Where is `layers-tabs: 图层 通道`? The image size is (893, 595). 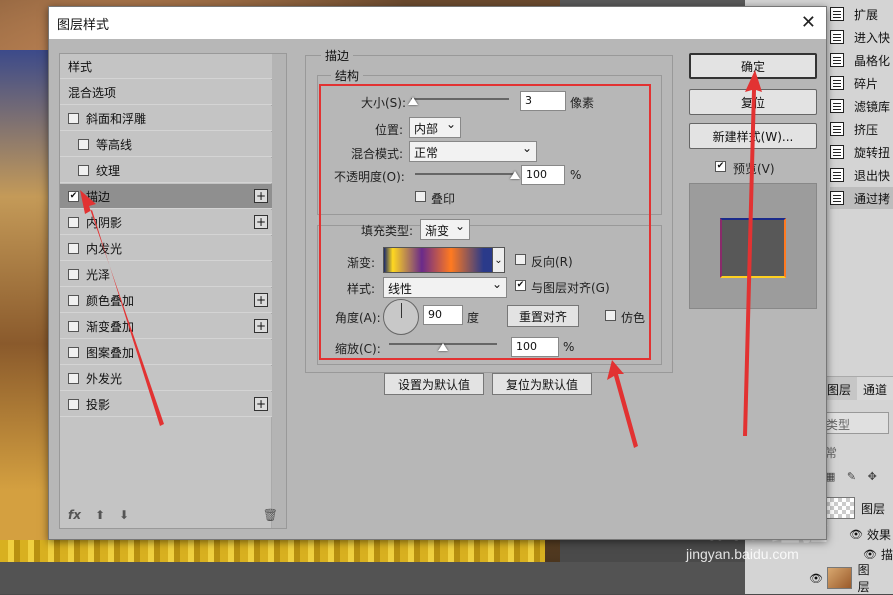 layers-tabs: 图层 通道 is located at coordinates (857, 388).